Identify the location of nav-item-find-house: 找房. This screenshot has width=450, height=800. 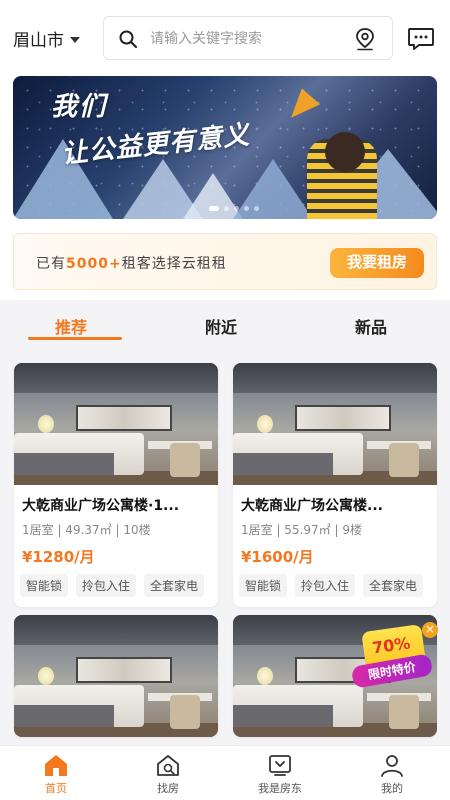
(168, 774).